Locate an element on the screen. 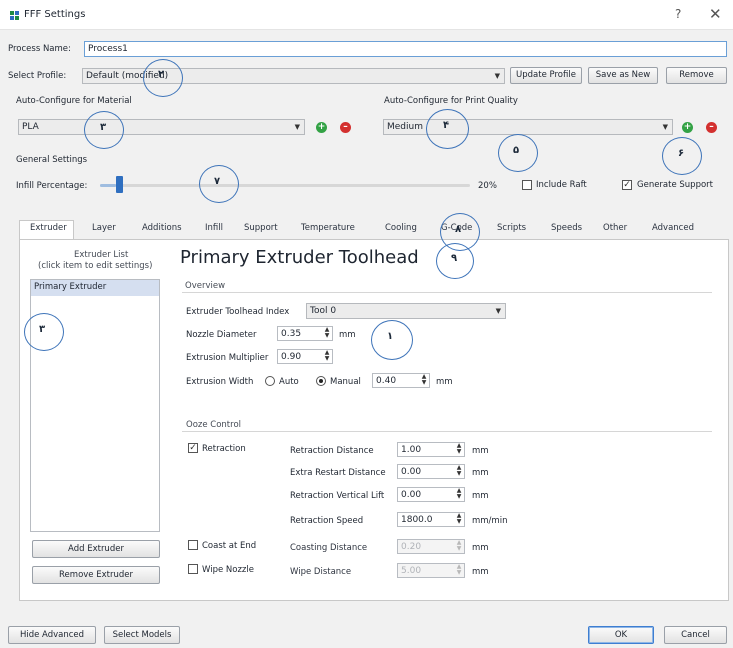 The height and width of the screenshot is (648, 733). extrusion-multiplier-label: Extrusion Multiplier is located at coordinates (227, 358).